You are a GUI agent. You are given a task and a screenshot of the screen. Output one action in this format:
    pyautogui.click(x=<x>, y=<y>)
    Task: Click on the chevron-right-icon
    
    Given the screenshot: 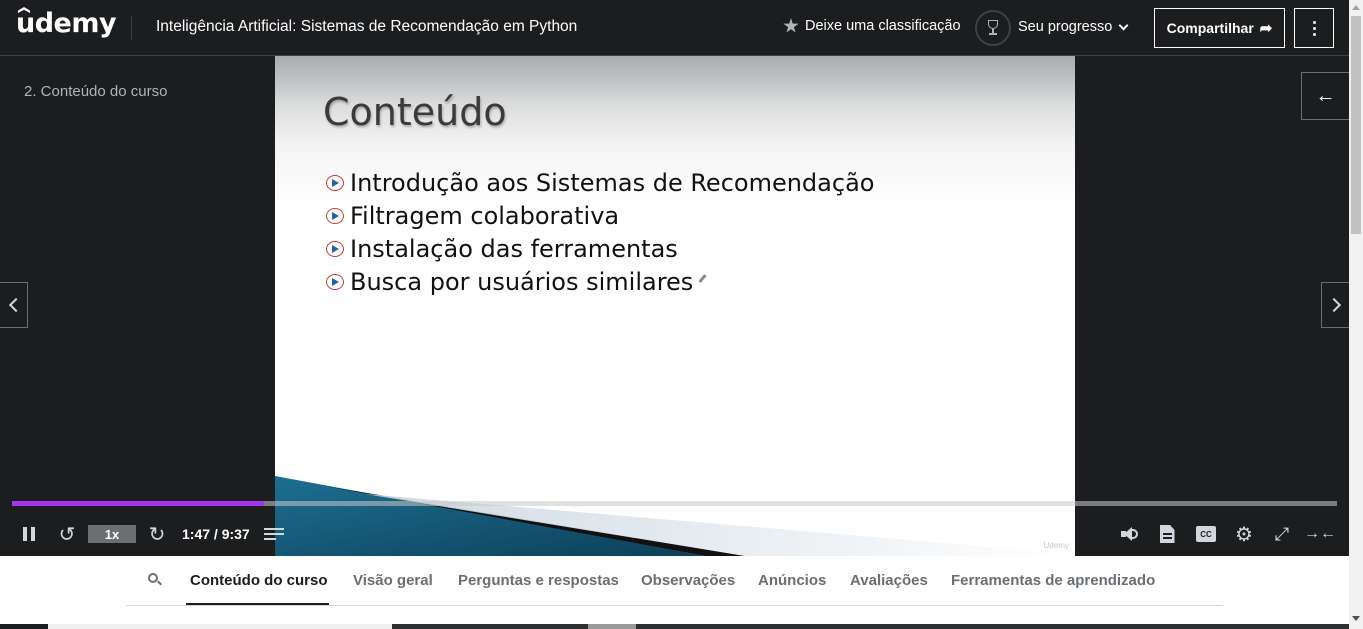 What is the action you would take?
    pyautogui.click(x=1333, y=305)
    